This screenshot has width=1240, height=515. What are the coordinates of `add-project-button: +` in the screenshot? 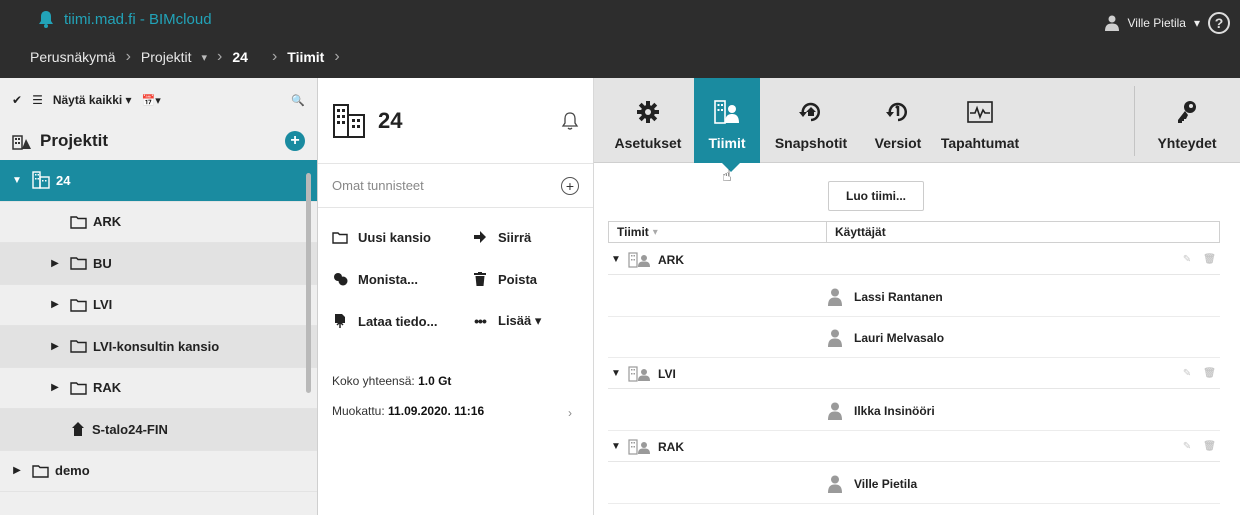 It's located at (295, 141).